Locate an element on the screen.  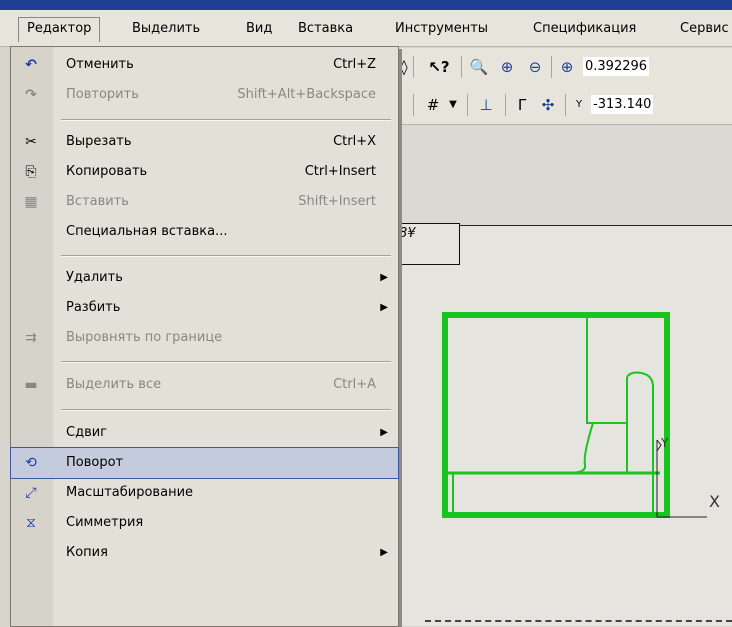
zoom-input: 0.392296 is located at coordinates (616, 66).